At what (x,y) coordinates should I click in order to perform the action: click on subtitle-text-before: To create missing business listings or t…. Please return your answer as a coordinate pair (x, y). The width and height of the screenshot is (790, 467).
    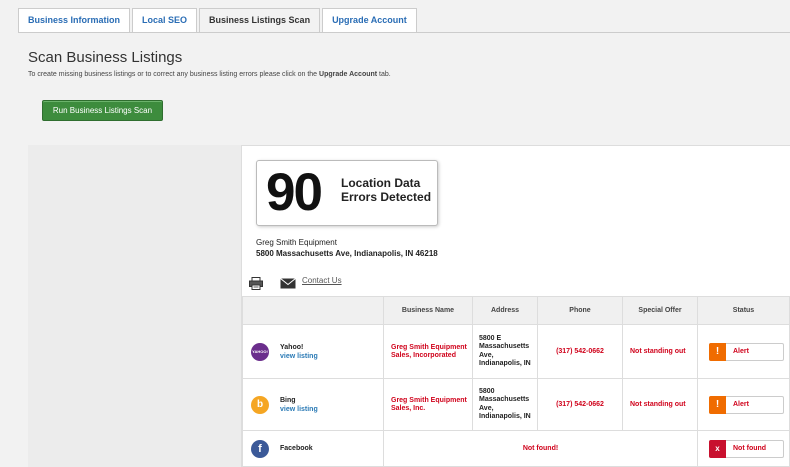
    Looking at the image, I should click on (174, 74).